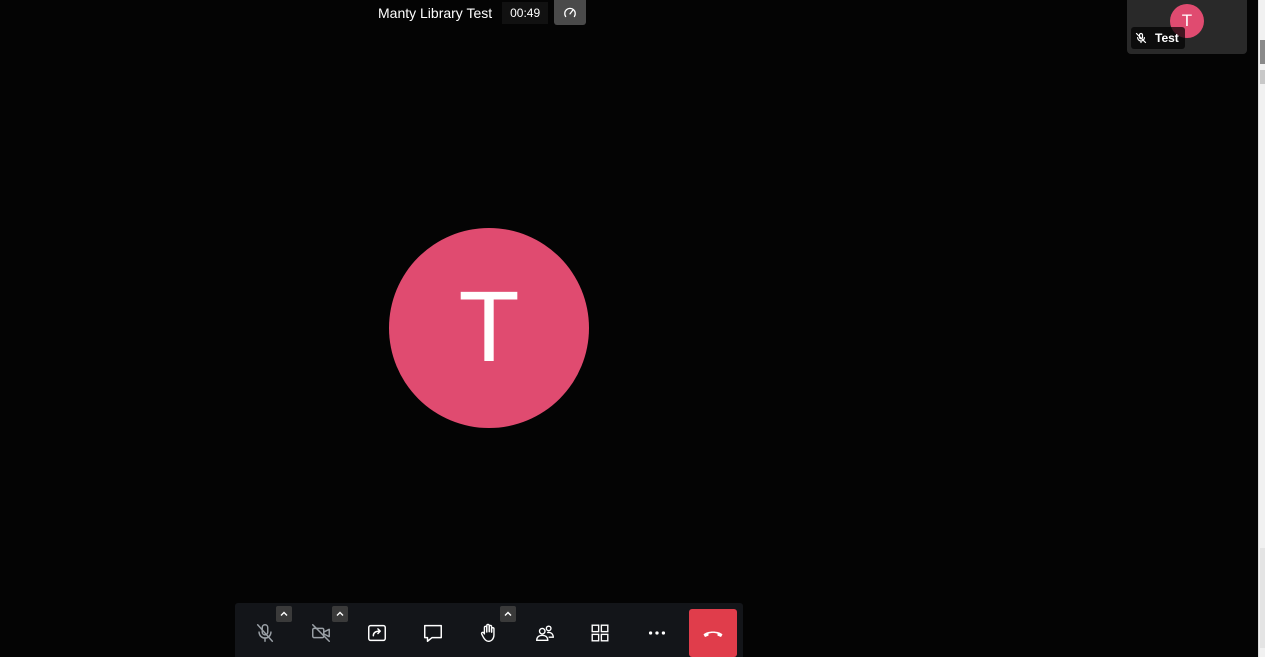 Image resolution: width=1265 pixels, height=657 pixels. I want to click on local-participant-name: Test, so click(1167, 38).